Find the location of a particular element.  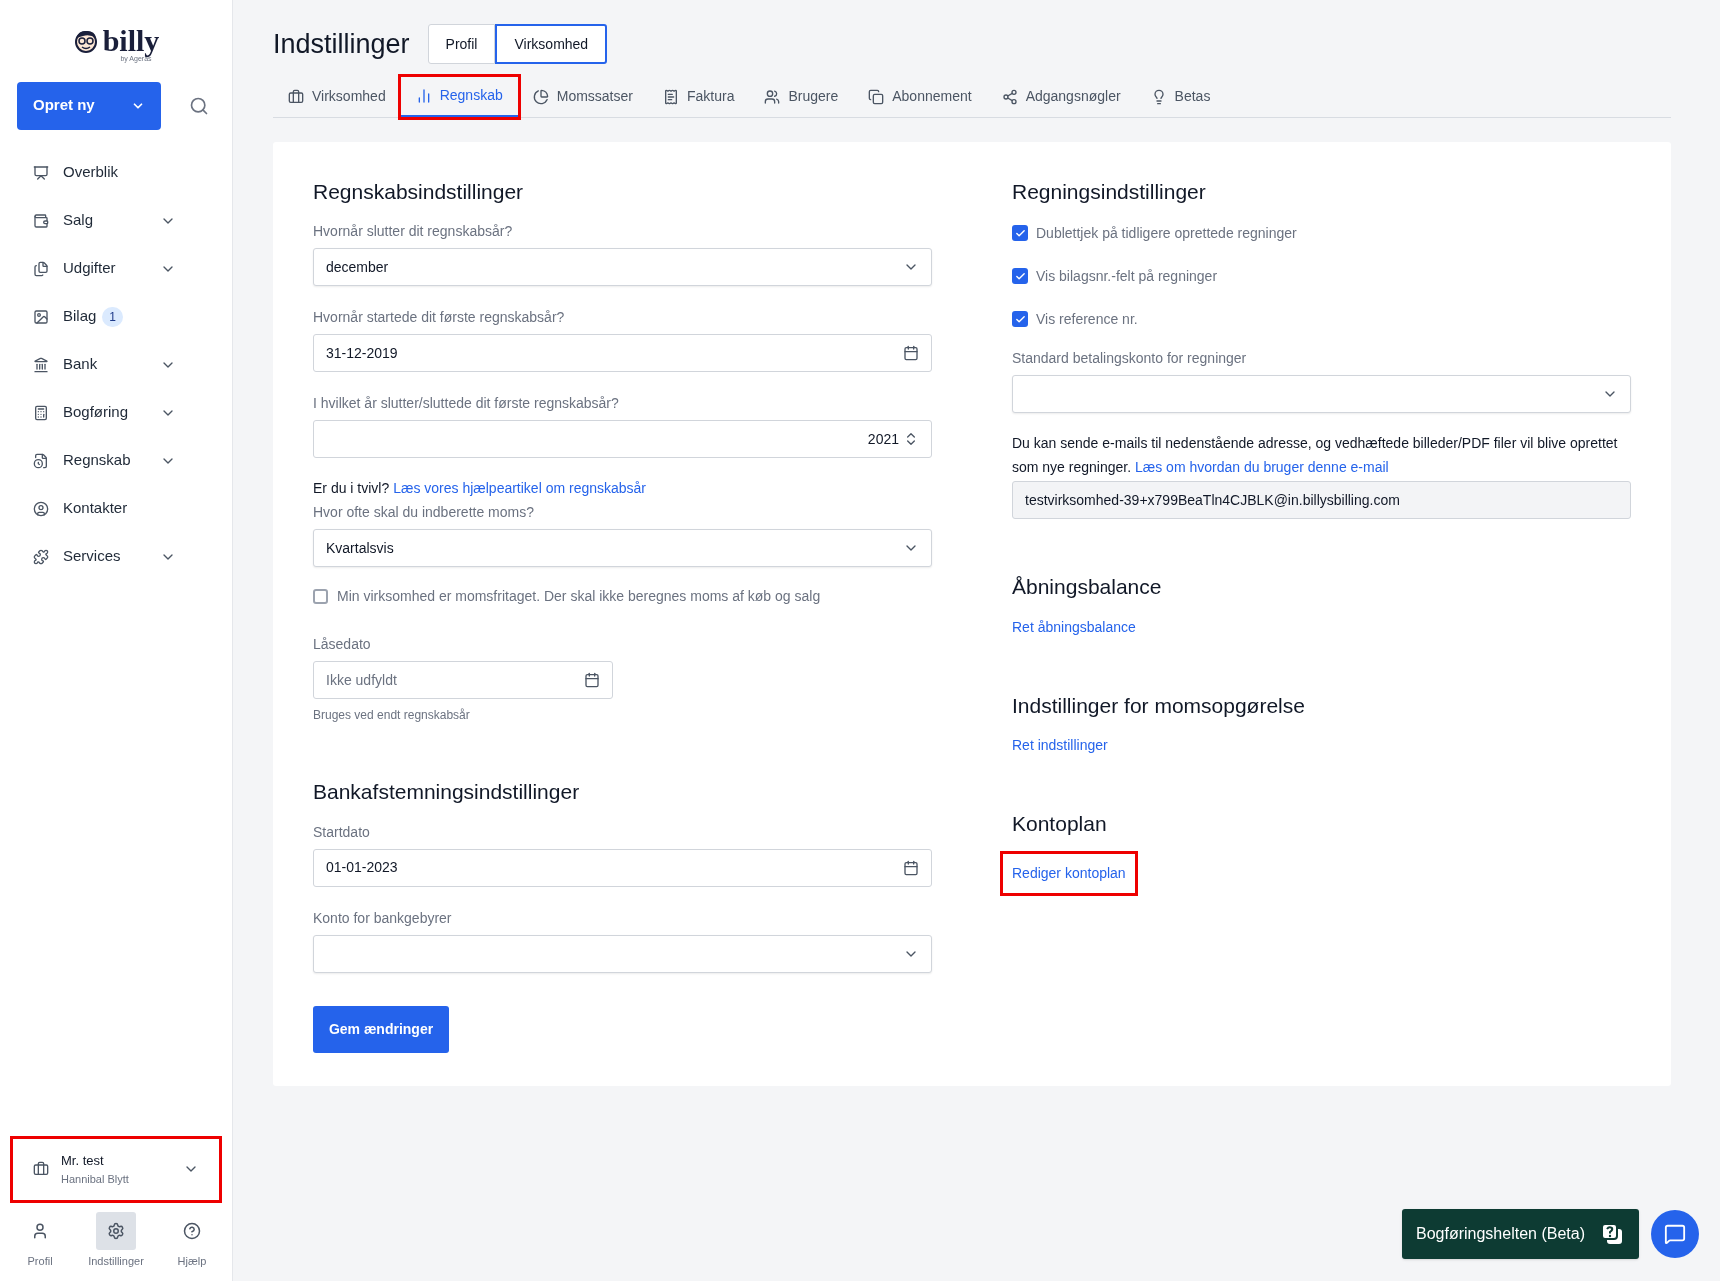

chat-icon is located at coordinates (1675, 1234).